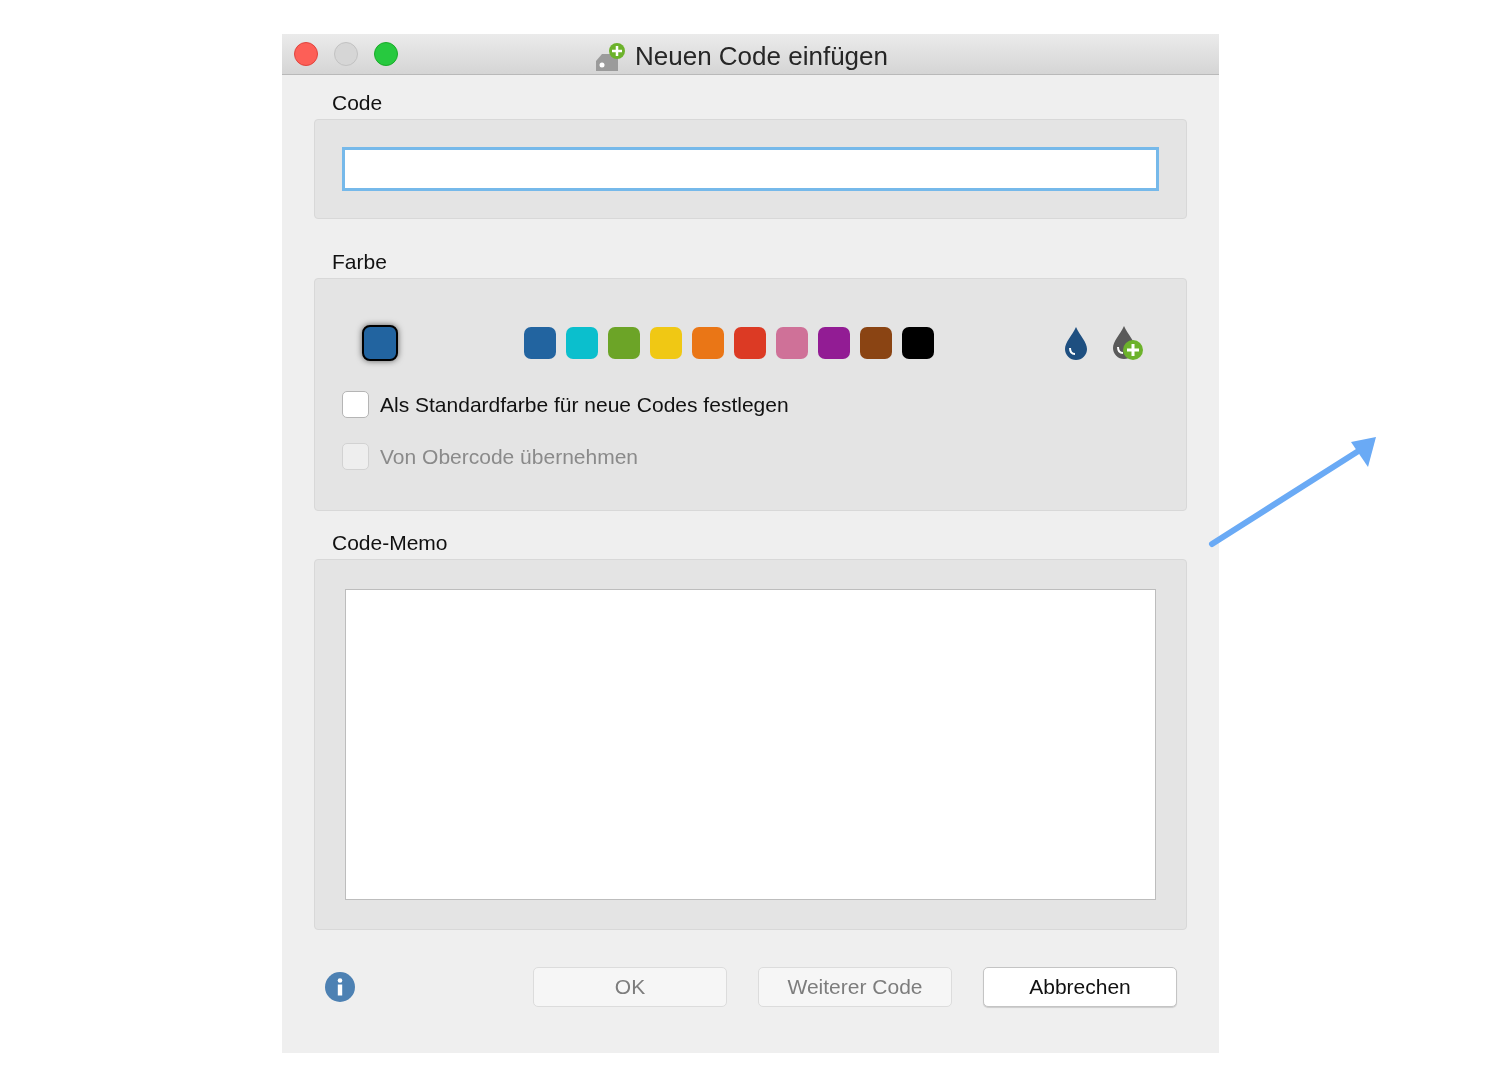 This screenshot has width=1500, height=1087. Describe the element at coordinates (584, 405) in the screenshot. I see `checkbox-label: Als Standardfarbe für neue Codes festlegen` at that location.